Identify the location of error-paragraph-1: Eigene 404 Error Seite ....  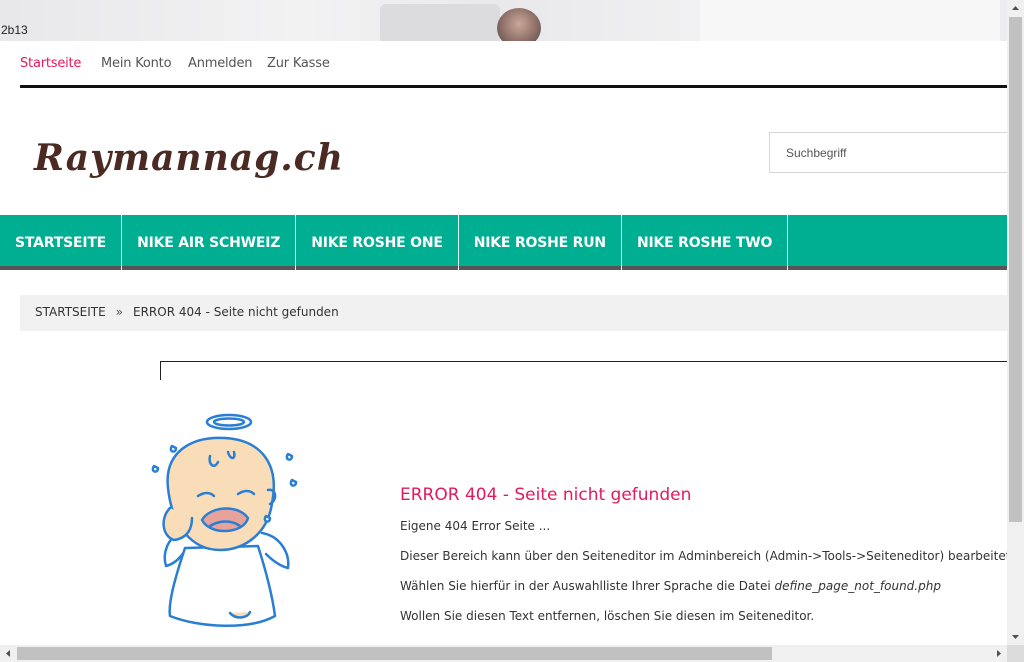
(475, 526).